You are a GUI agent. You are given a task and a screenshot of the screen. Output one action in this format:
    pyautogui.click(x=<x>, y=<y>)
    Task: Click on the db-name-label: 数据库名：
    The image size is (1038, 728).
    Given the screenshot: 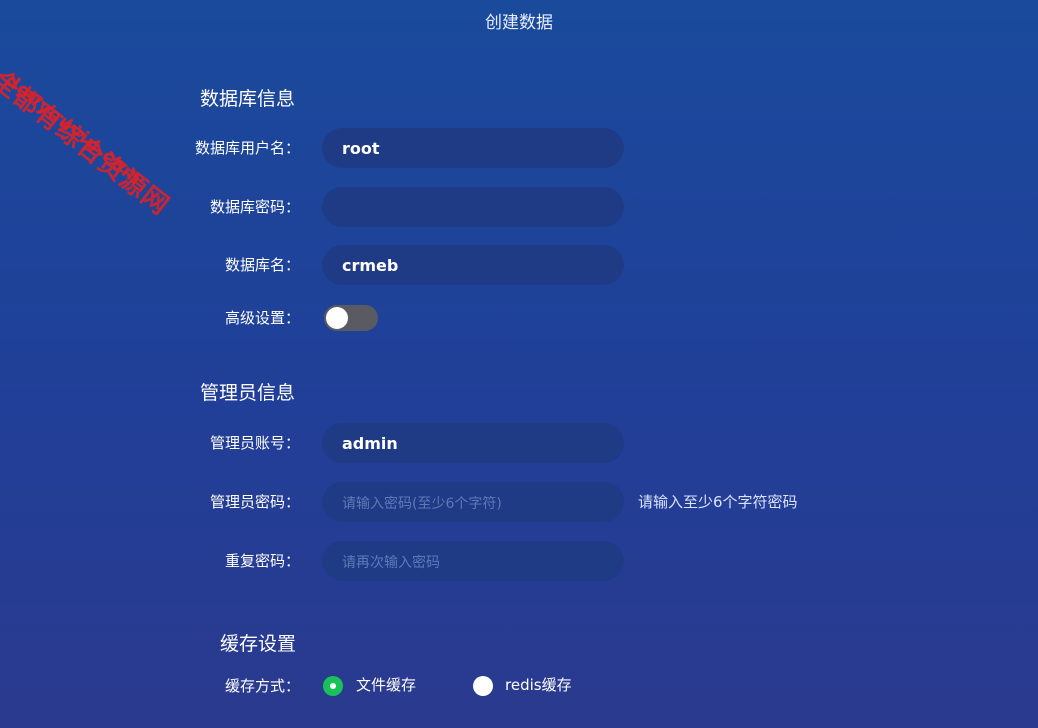 What is the action you would take?
    pyautogui.click(x=262, y=265)
    